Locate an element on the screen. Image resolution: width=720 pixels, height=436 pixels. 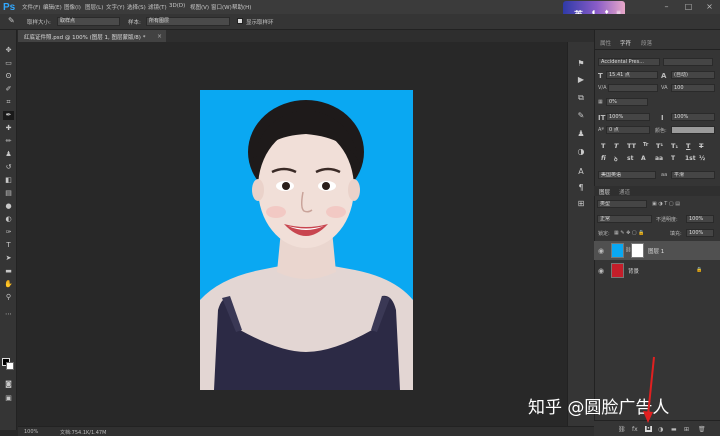
menu-edit: 编辑(E) is located at coordinates (53, 7).